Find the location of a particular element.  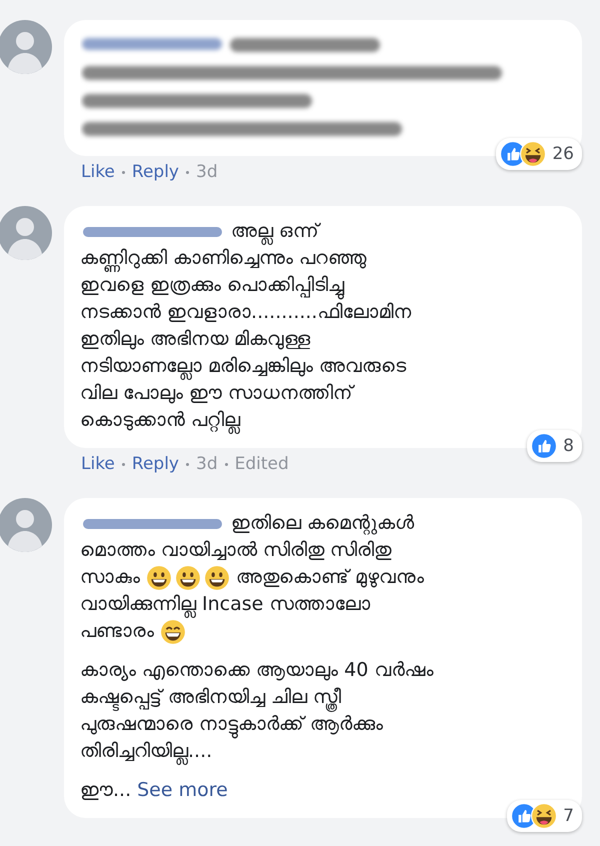

reactions-pill: 26 is located at coordinates (539, 154).